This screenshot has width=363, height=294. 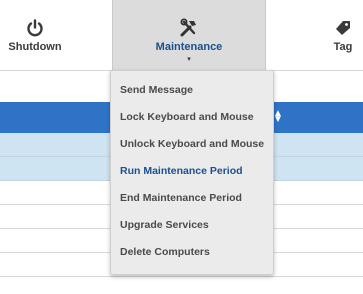 I want to click on menu-item-run-maintenance-period: Run Maintenance Period, so click(x=192, y=171).